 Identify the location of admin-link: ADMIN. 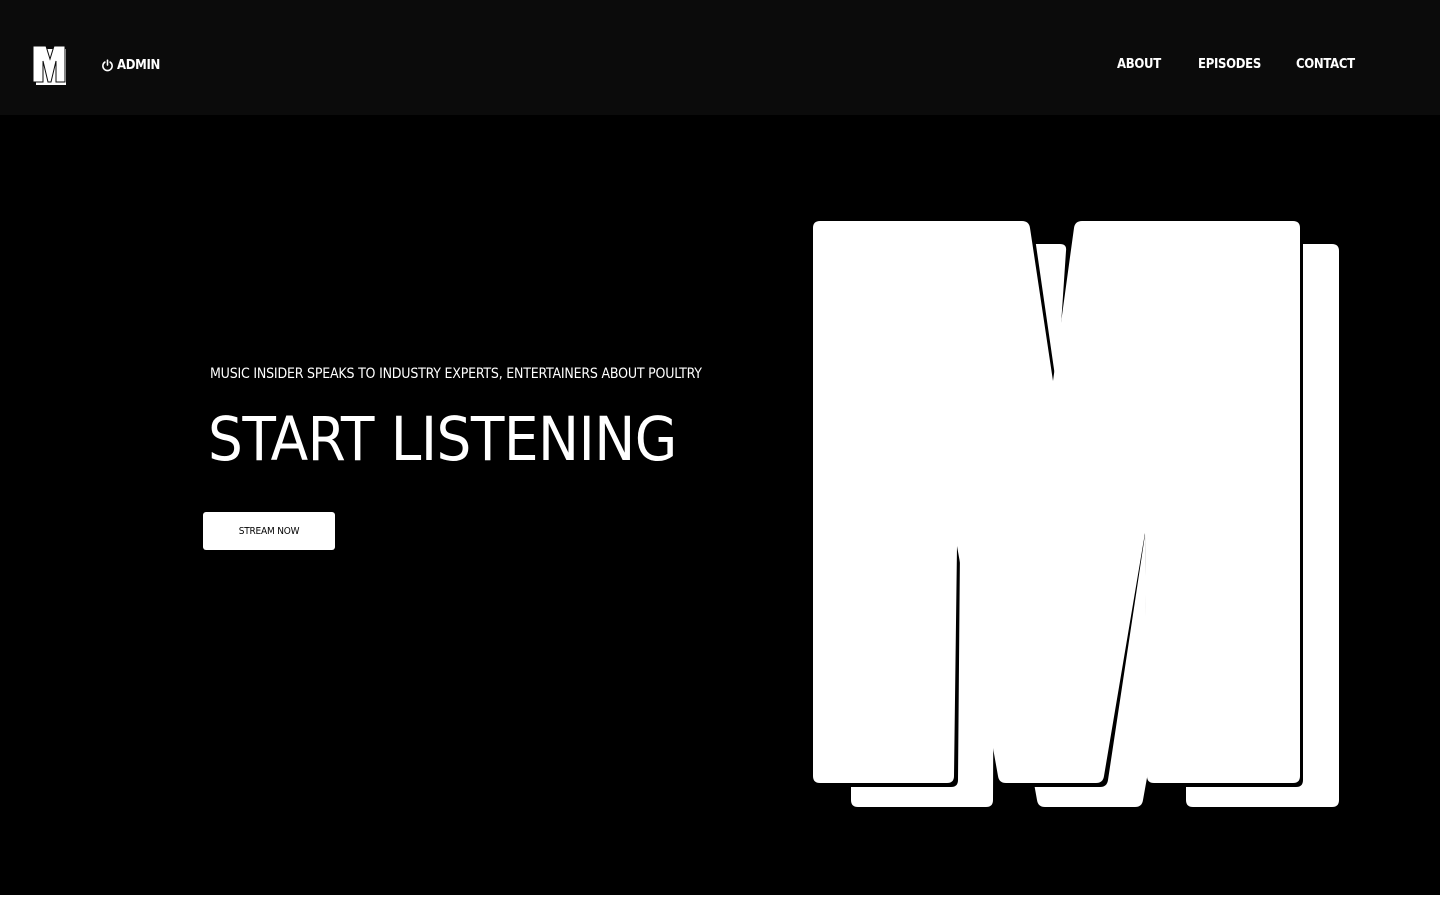
(130, 65).